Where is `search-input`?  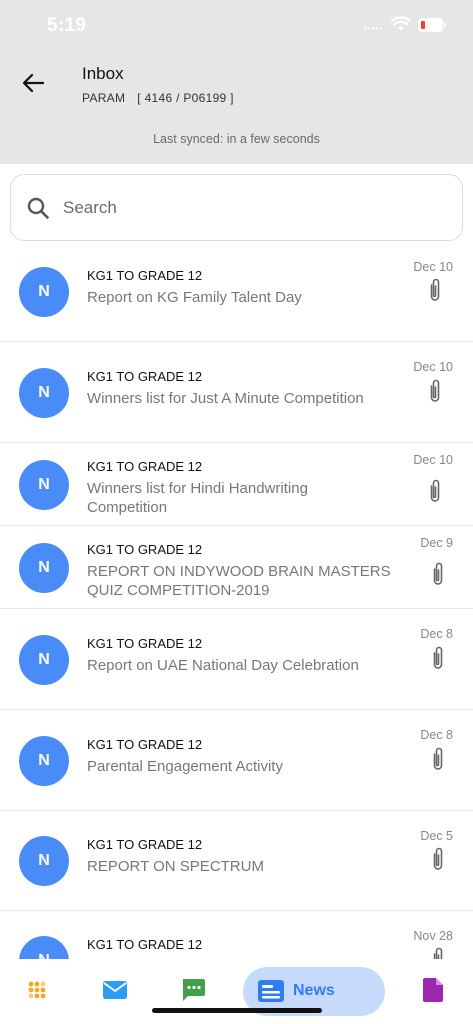
search-input is located at coordinates (253, 208).